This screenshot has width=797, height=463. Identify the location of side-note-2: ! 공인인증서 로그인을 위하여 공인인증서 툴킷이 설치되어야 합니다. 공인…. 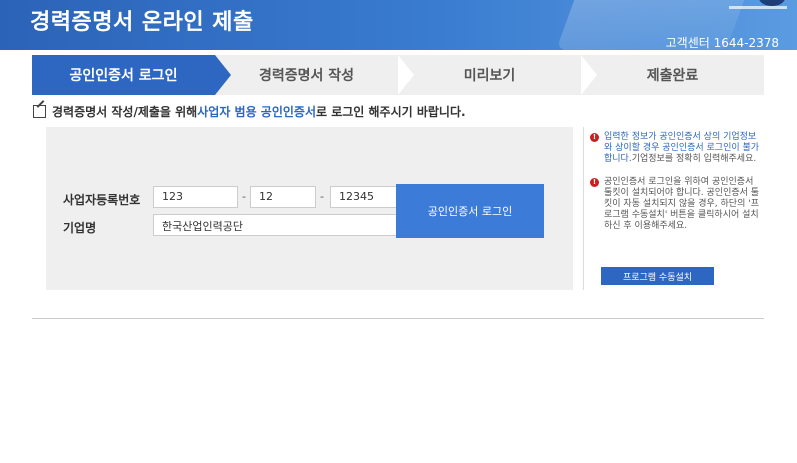
(675, 204).